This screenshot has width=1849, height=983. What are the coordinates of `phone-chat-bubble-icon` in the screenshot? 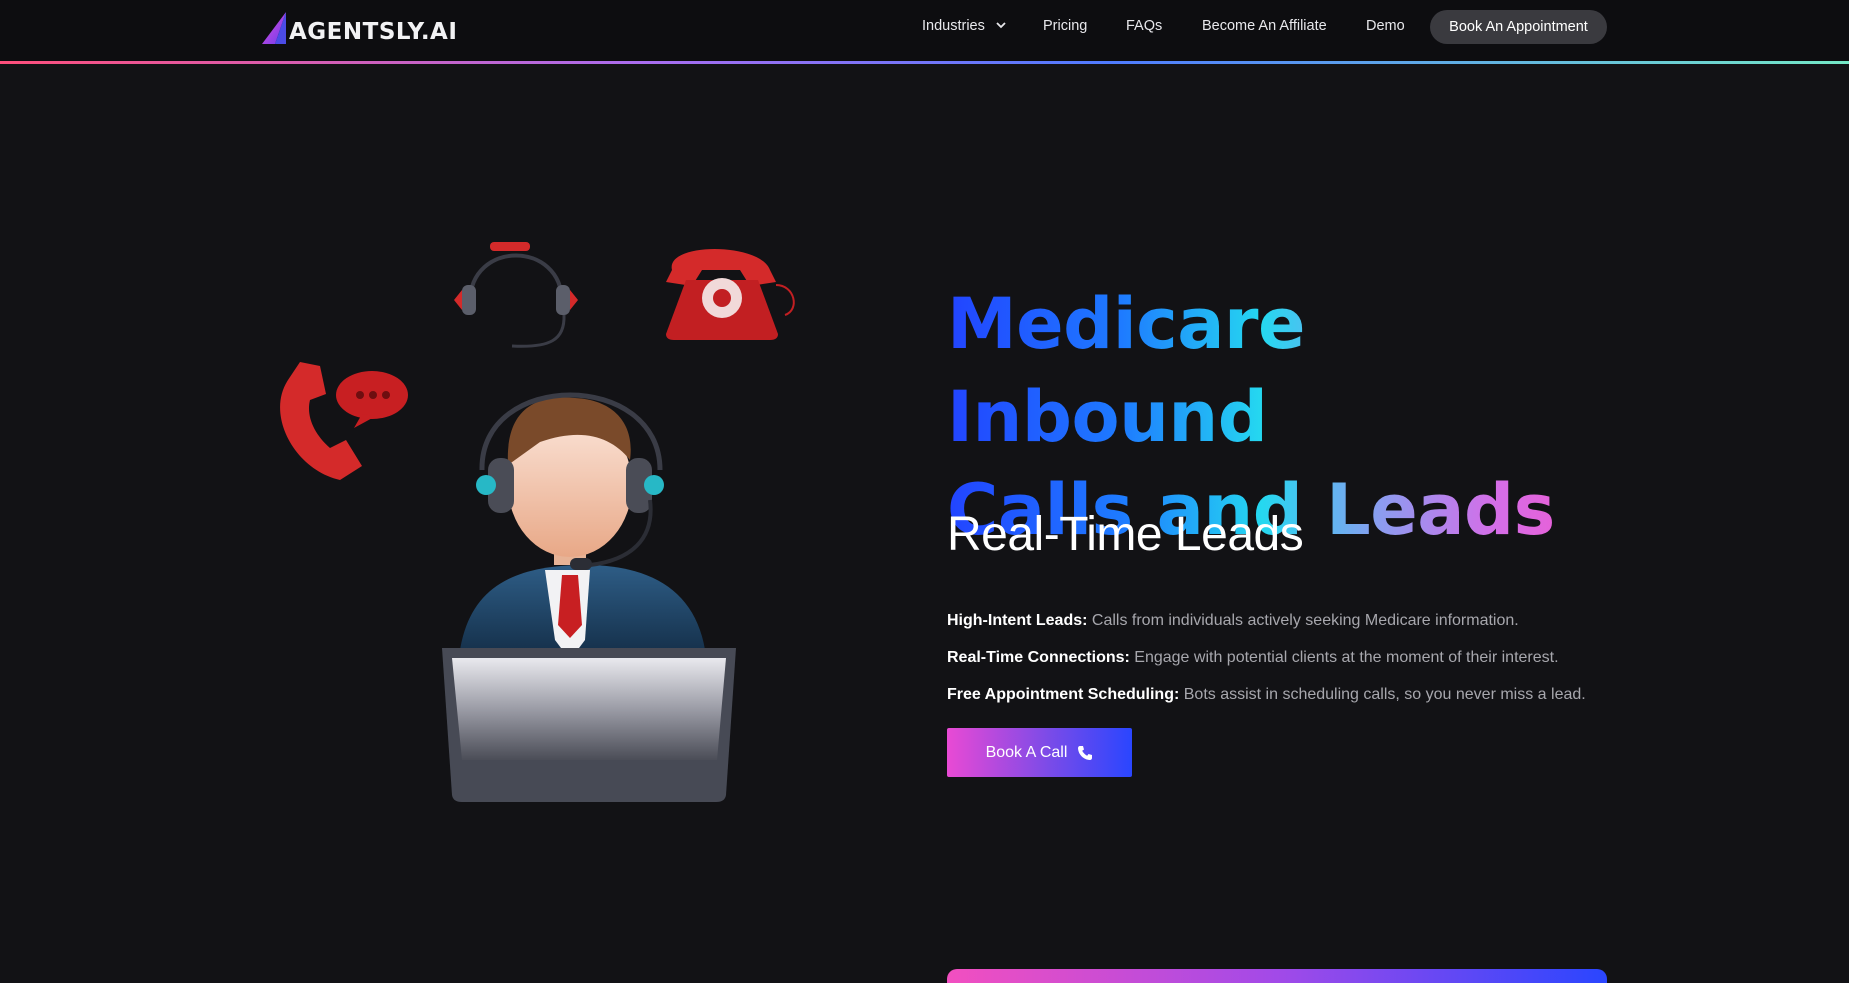 It's located at (344, 421).